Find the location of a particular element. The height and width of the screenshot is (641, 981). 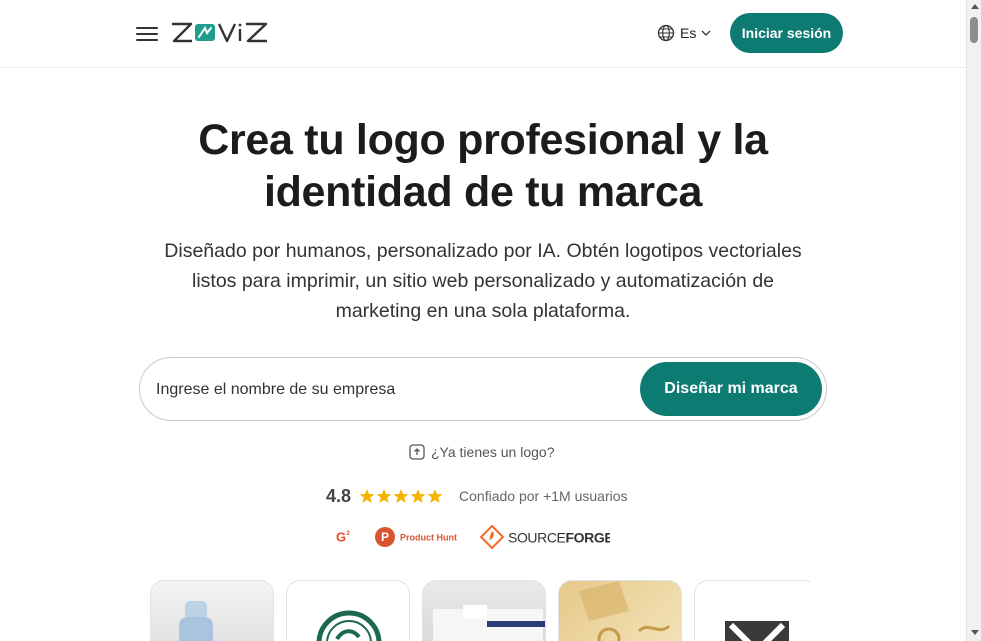

svg-text: Product Hunt is located at coordinates (428, 538).